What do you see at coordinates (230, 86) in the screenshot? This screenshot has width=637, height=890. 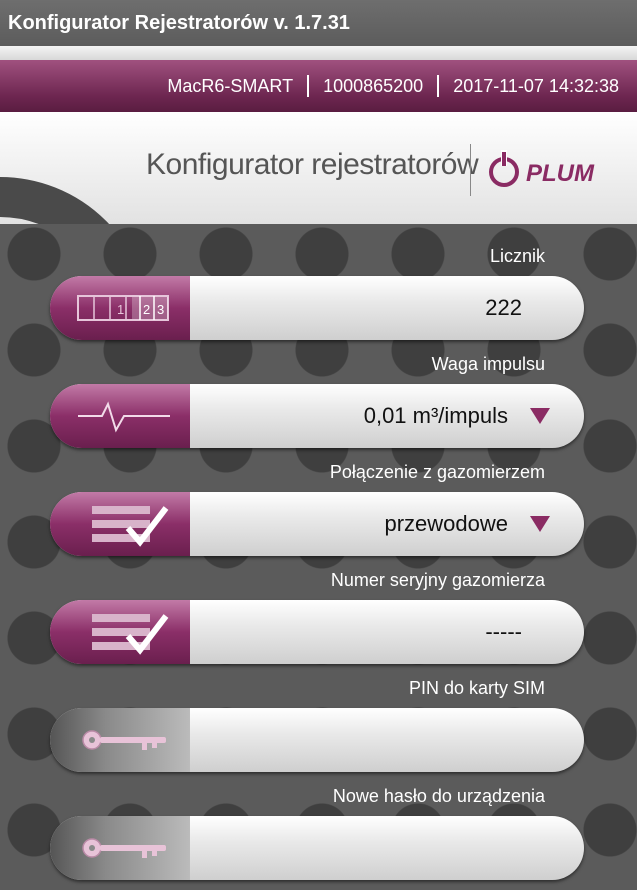 I see `device-model: MacR6-SMART` at bounding box center [230, 86].